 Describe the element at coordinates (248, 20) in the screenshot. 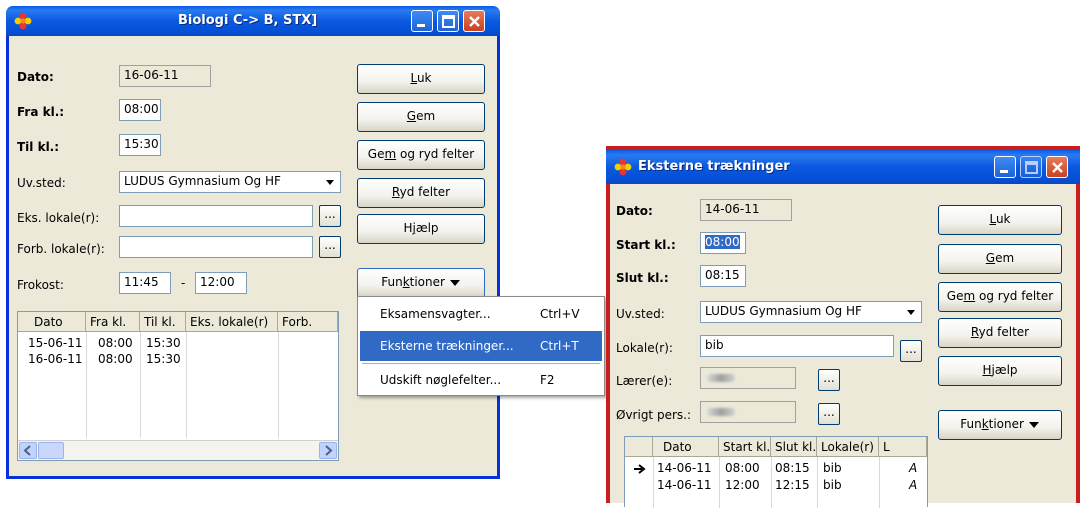

I see `window-title: Biologi C-> B, STX]` at that location.